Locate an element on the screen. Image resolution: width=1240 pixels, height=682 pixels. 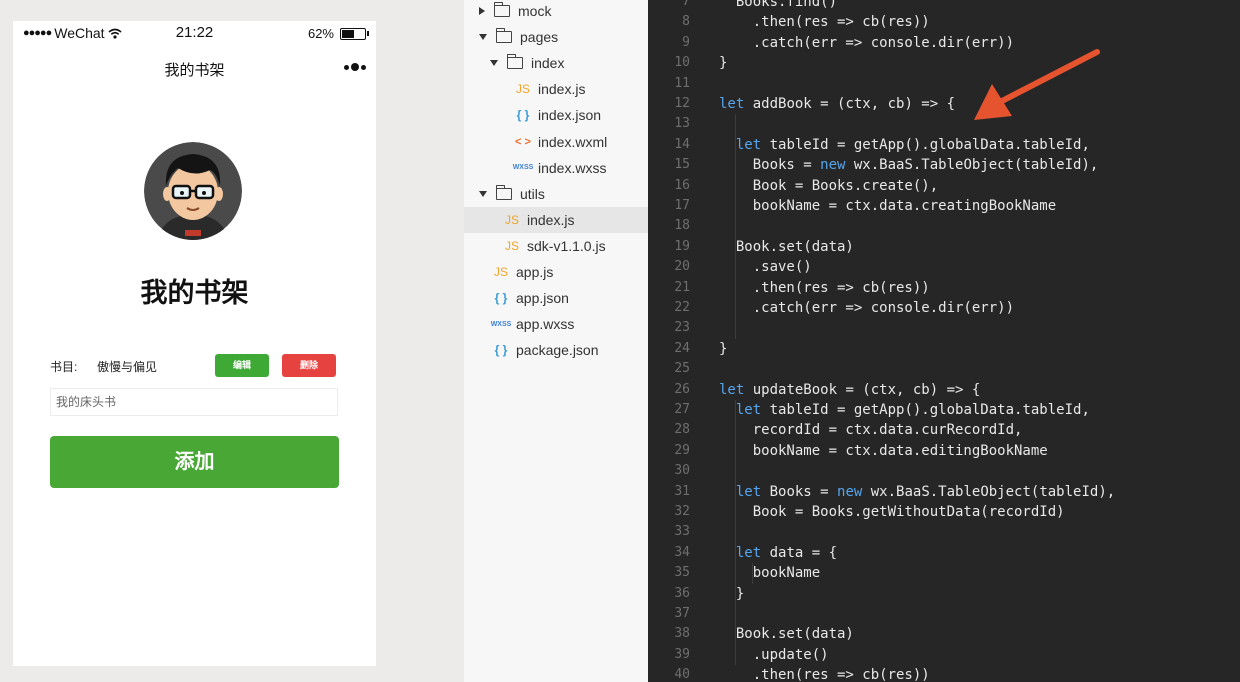
code-text: let data = { is located at coordinates (786, 552).